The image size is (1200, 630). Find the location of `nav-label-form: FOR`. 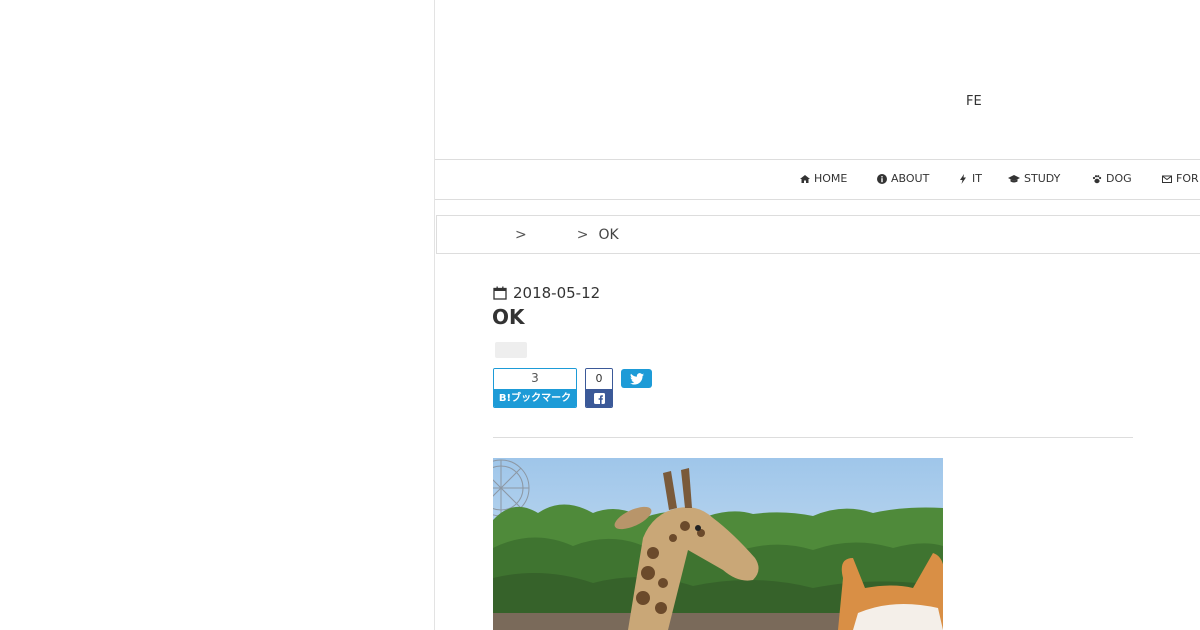

nav-label-form: FOR is located at coordinates (1187, 178).